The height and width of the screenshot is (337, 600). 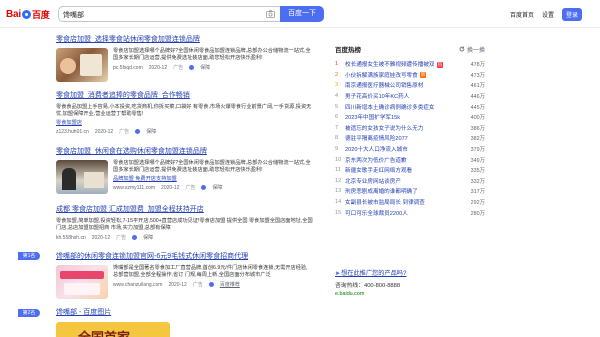 I want to click on link-baidu-home: 百度首页, so click(x=522, y=14).